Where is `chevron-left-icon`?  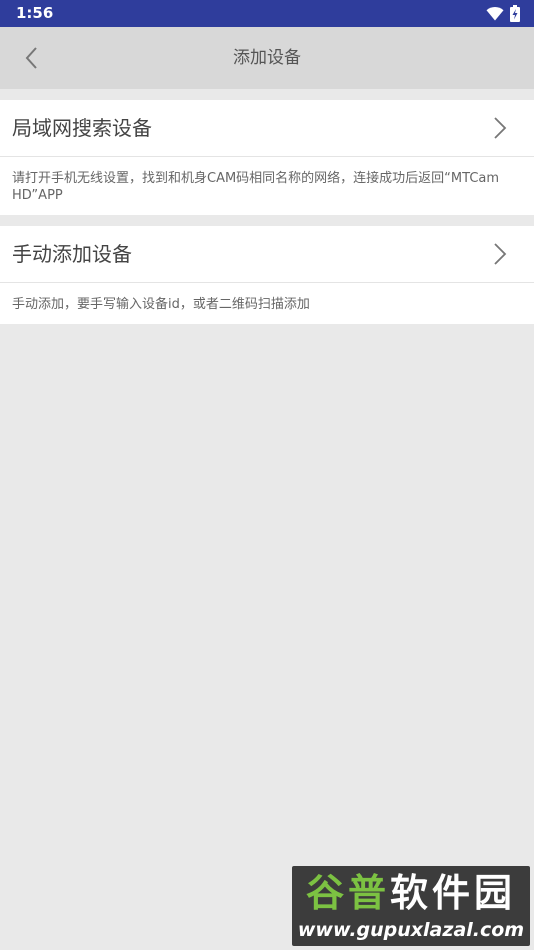
chevron-left-icon is located at coordinates (31, 58).